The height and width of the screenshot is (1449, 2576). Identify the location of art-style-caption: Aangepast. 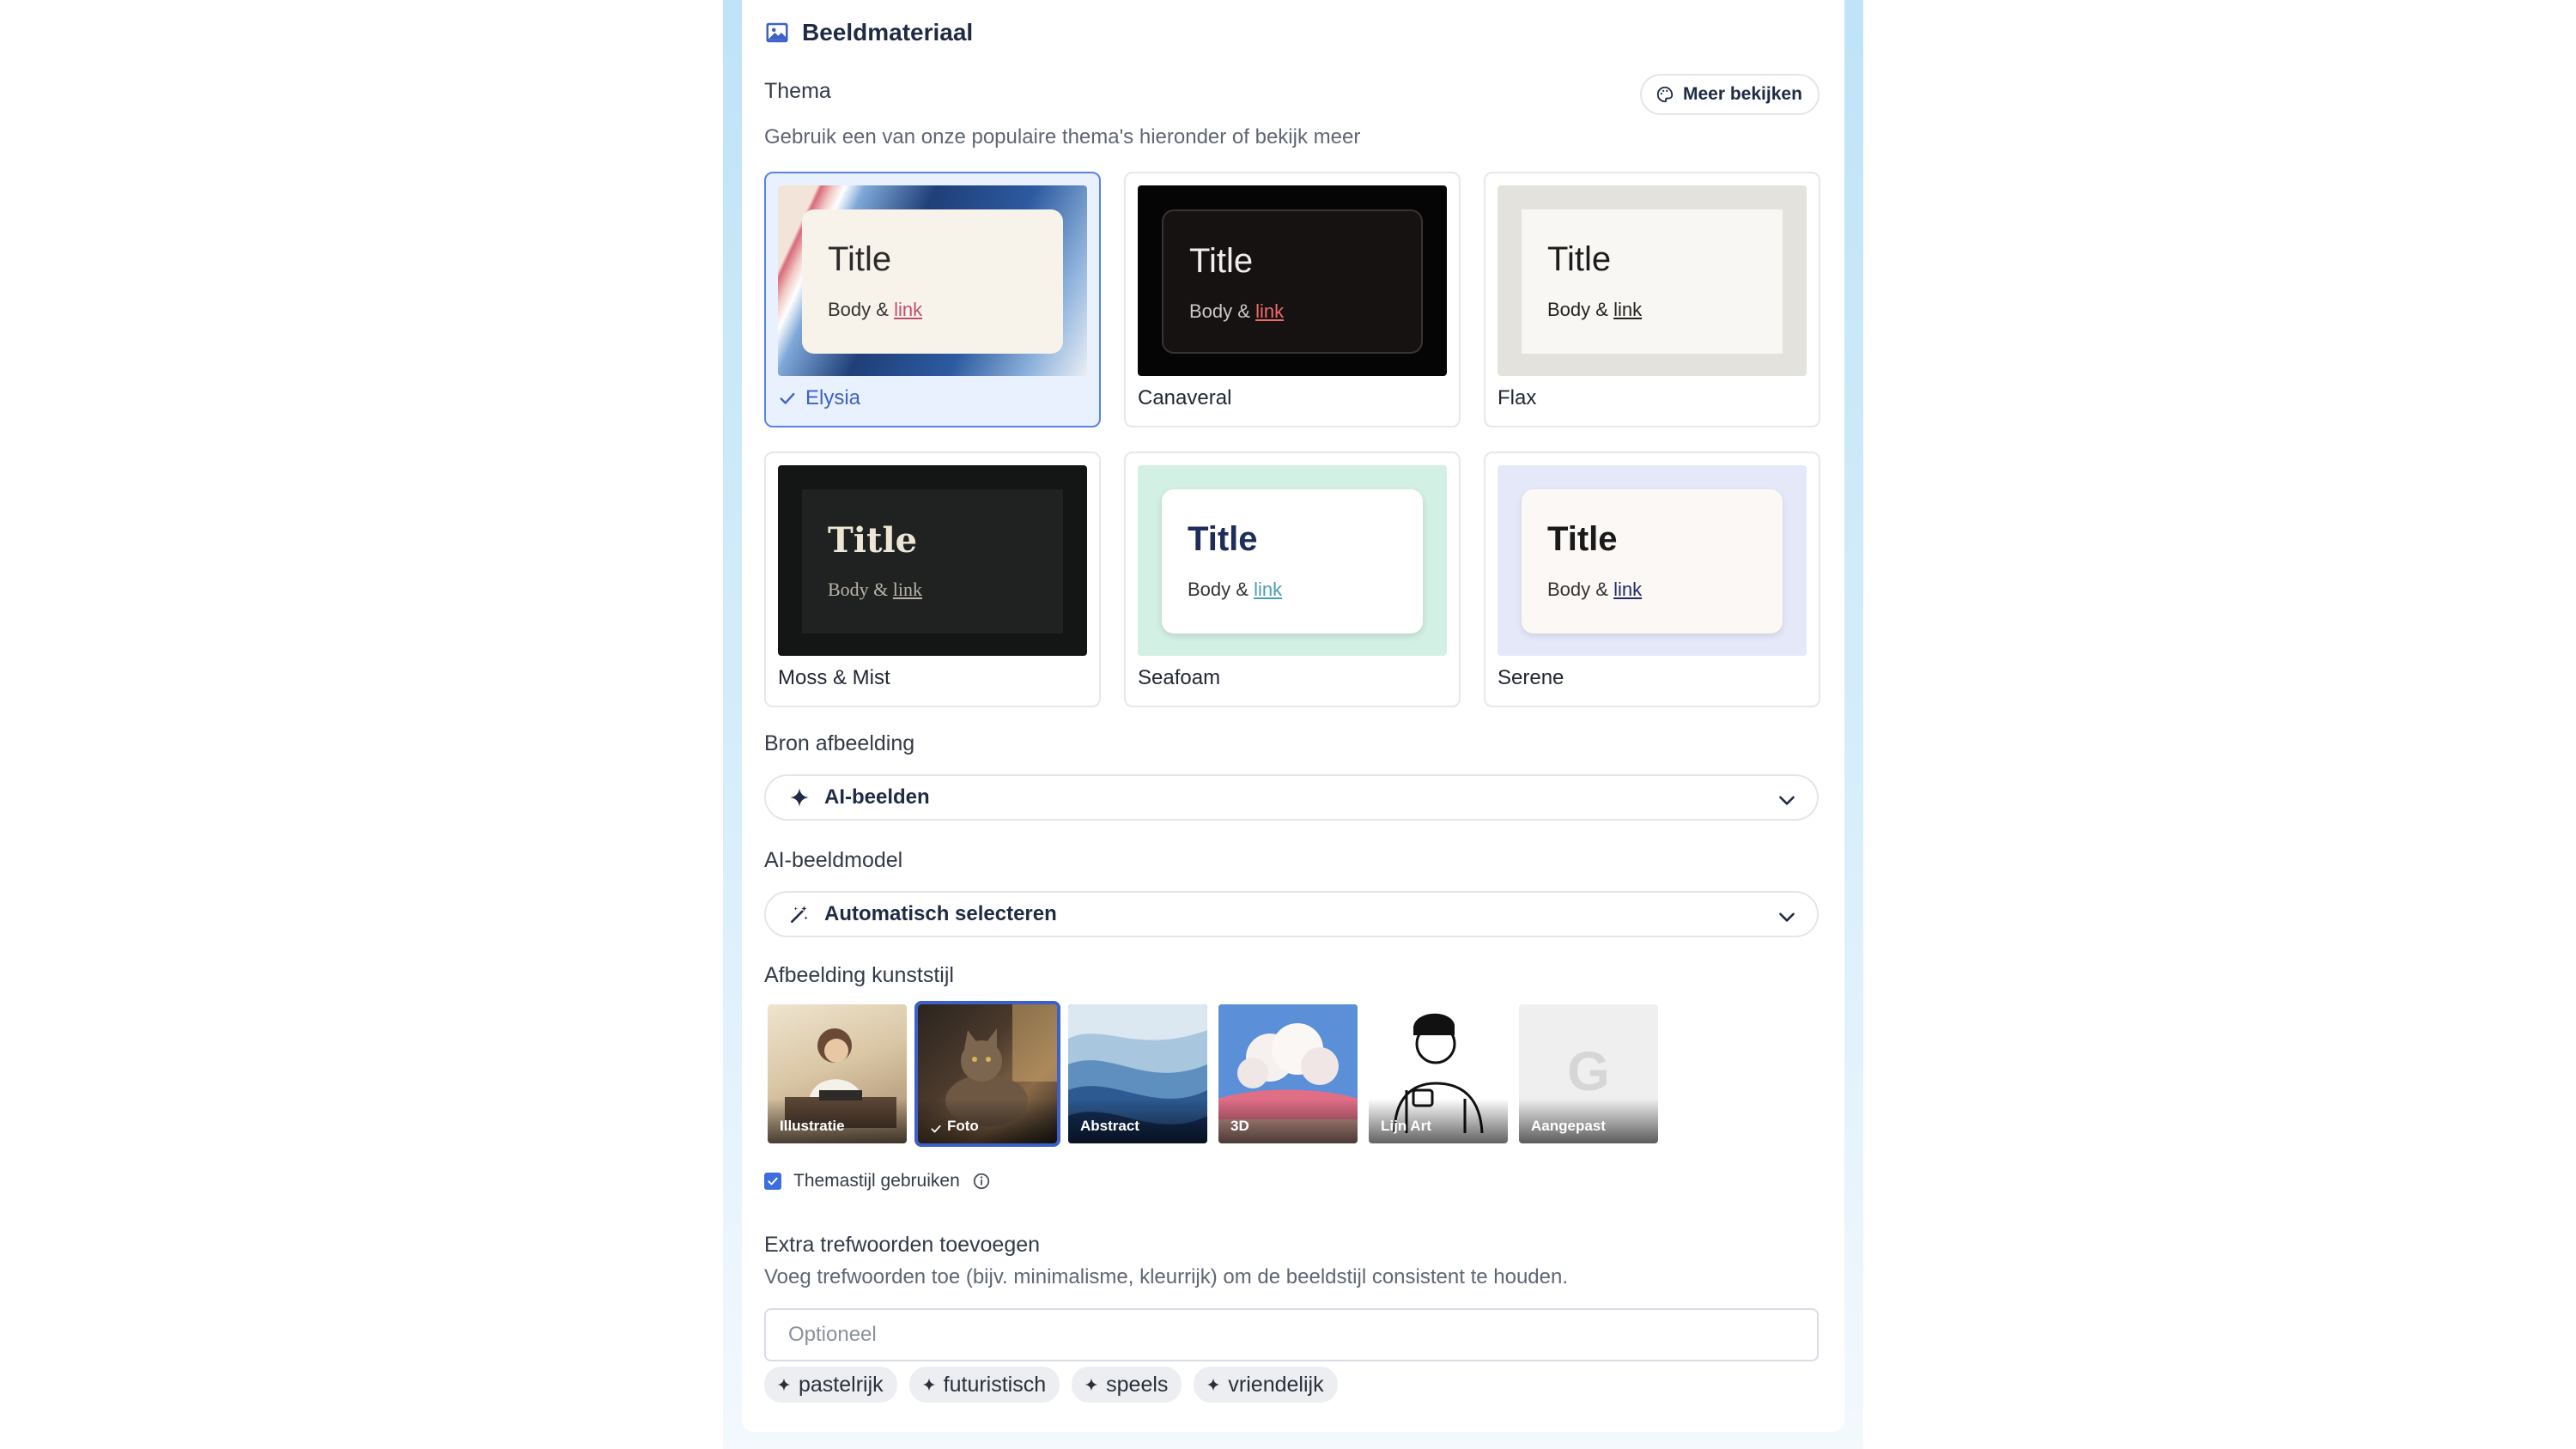
(1588, 1121).